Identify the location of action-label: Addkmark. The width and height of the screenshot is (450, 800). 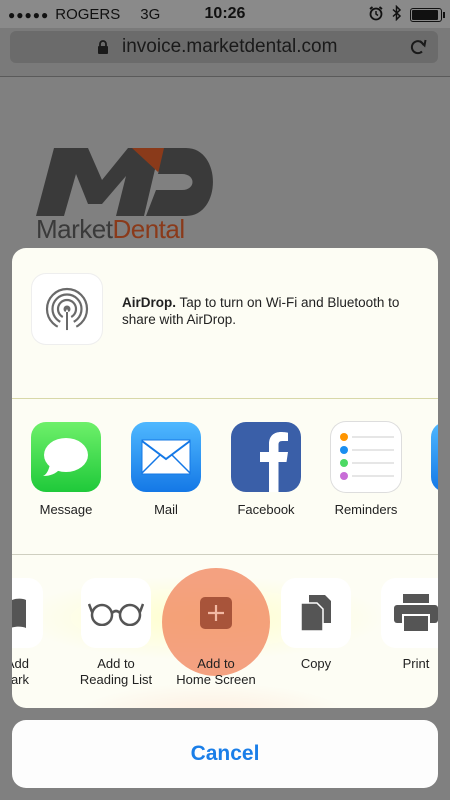
(32, 672).